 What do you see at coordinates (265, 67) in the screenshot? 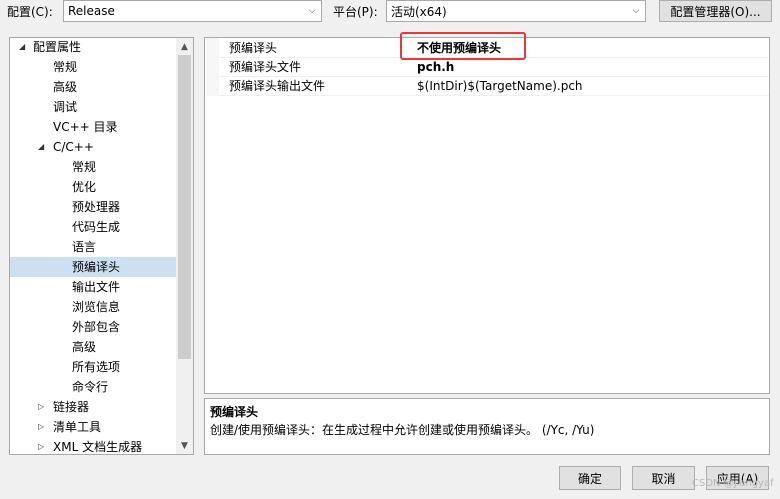
I see `property-name: 预编译头文件` at bounding box center [265, 67].